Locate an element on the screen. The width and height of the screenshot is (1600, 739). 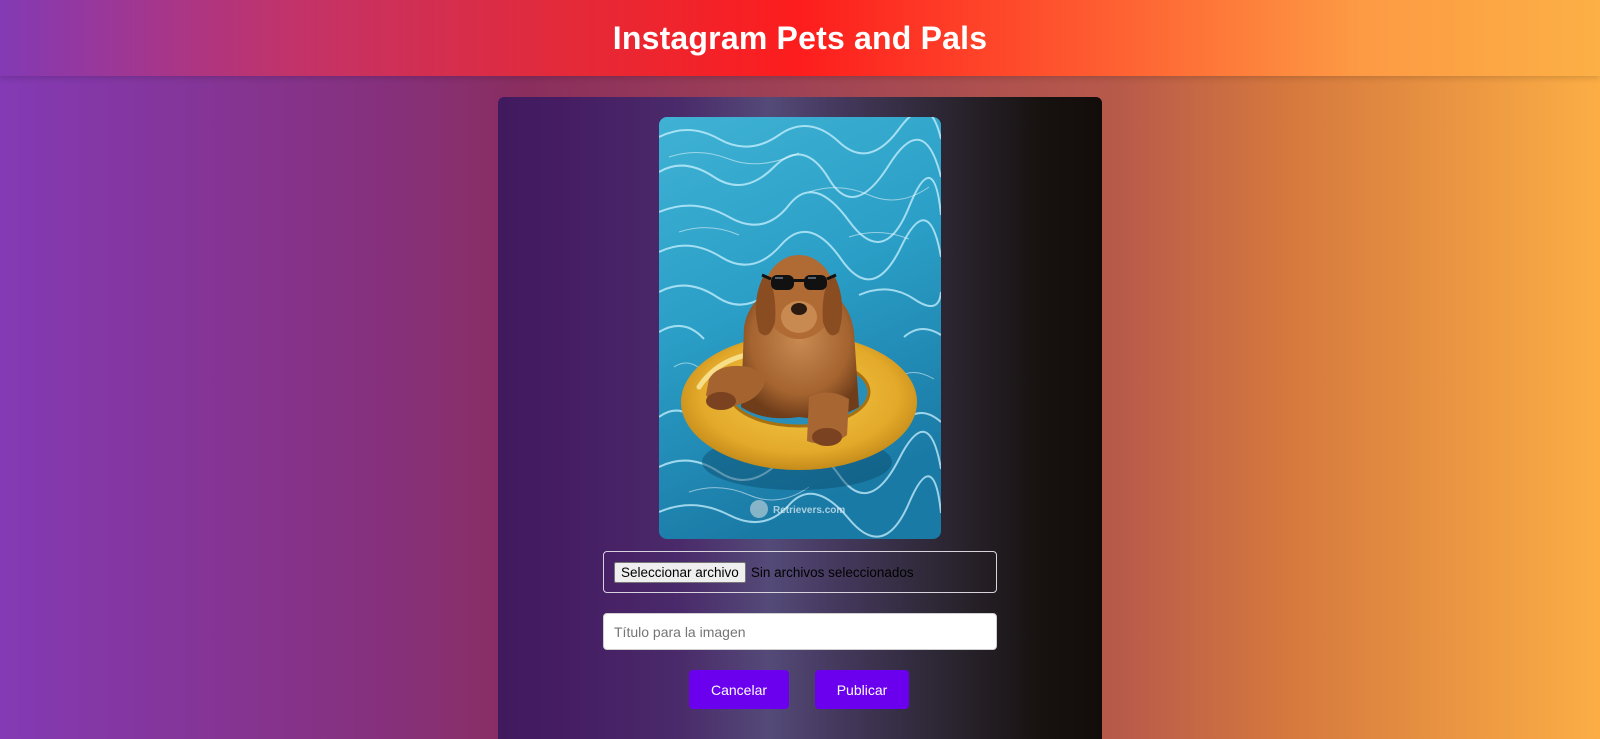
choose-file-button: Seleccionar archivo is located at coordinates (680, 572).